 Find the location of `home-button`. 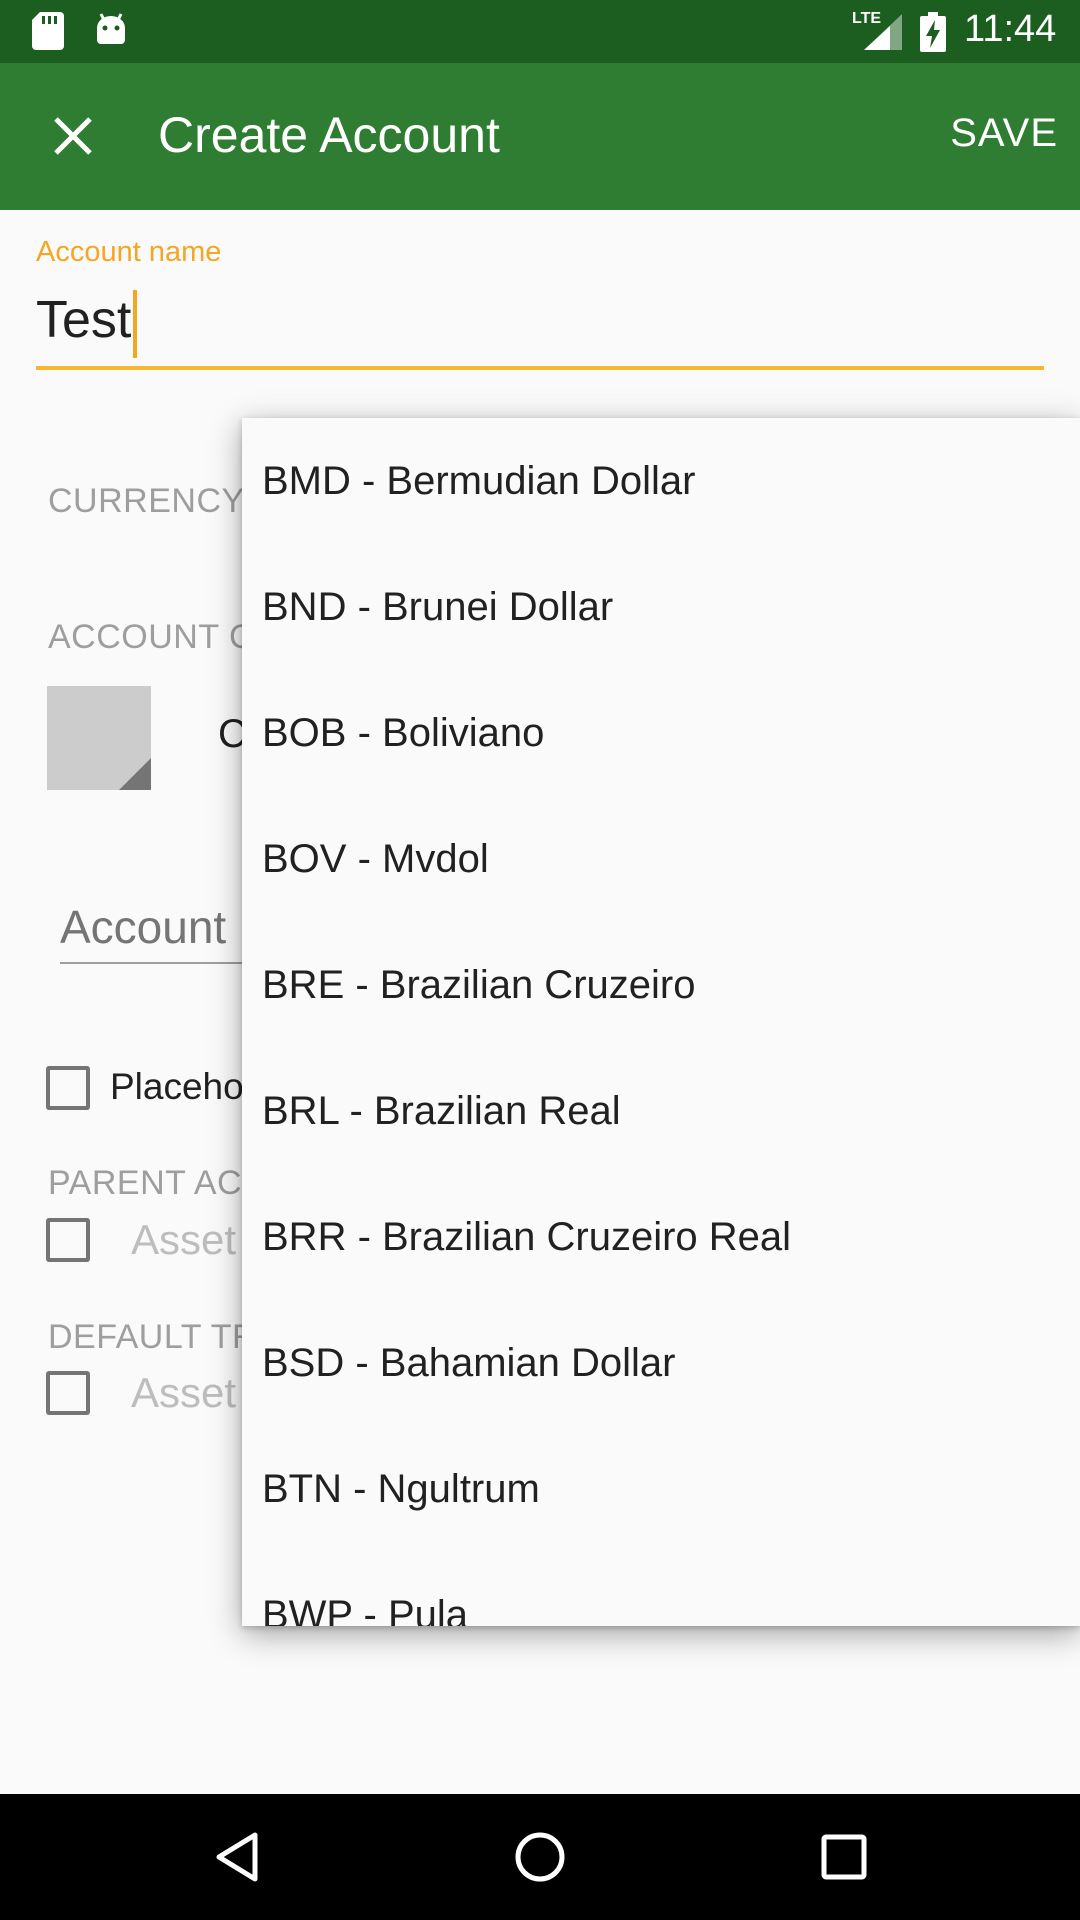

home-button is located at coordinates (540, 1857).